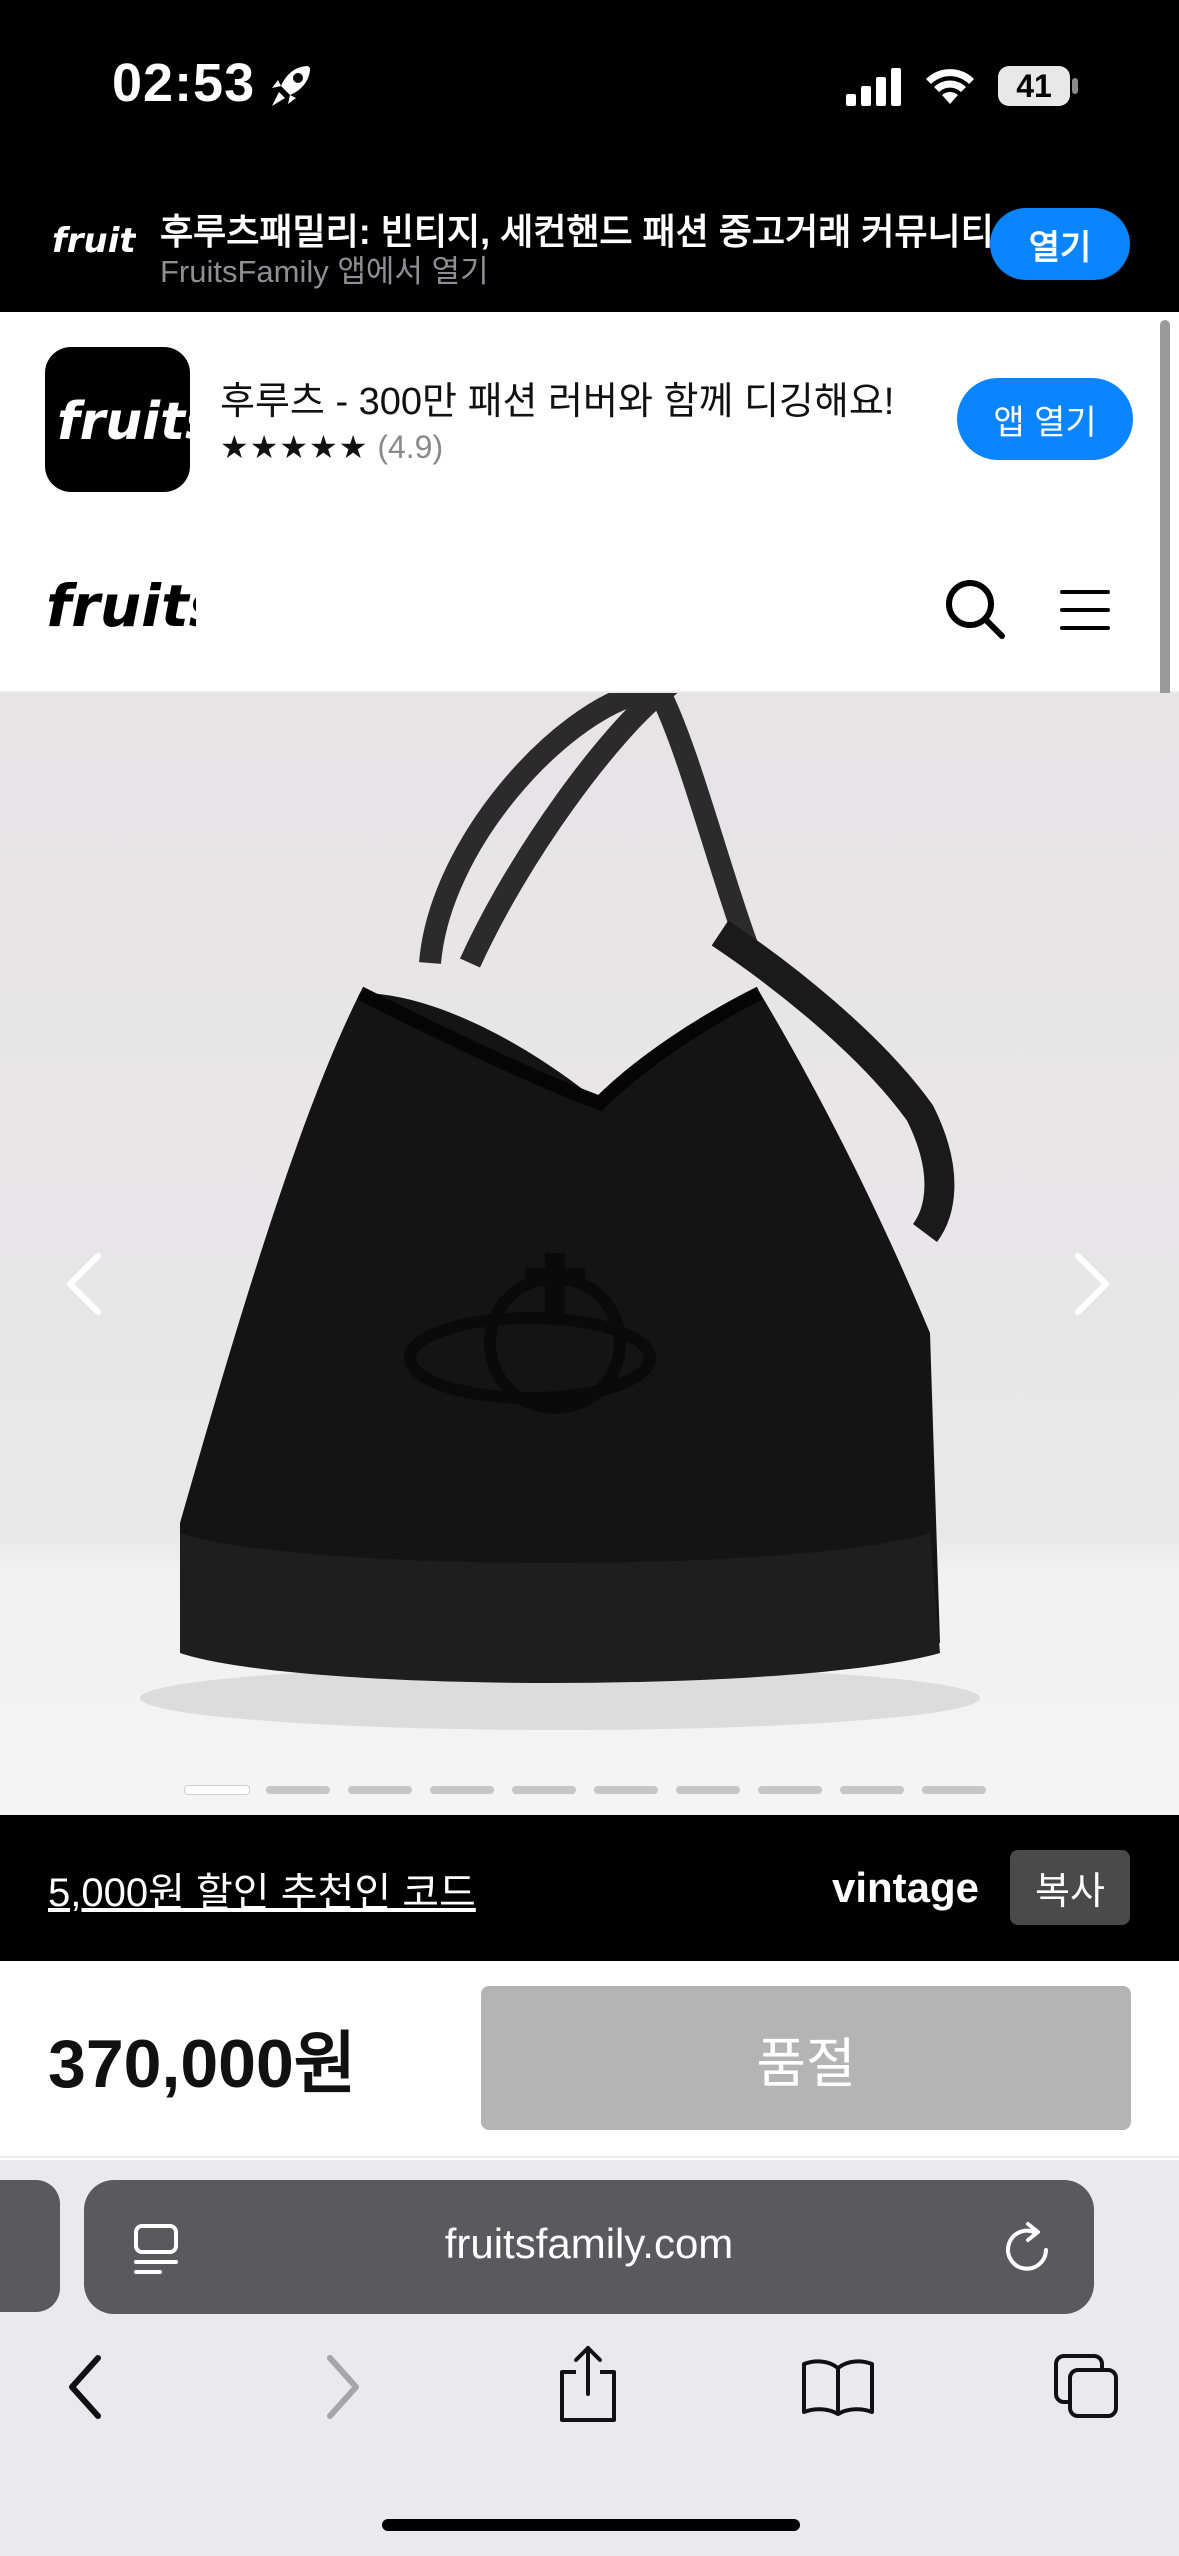 This screenshot has width=1179, height=2556. I want to click on banner-open-button: 열기, so click(1060, 244).